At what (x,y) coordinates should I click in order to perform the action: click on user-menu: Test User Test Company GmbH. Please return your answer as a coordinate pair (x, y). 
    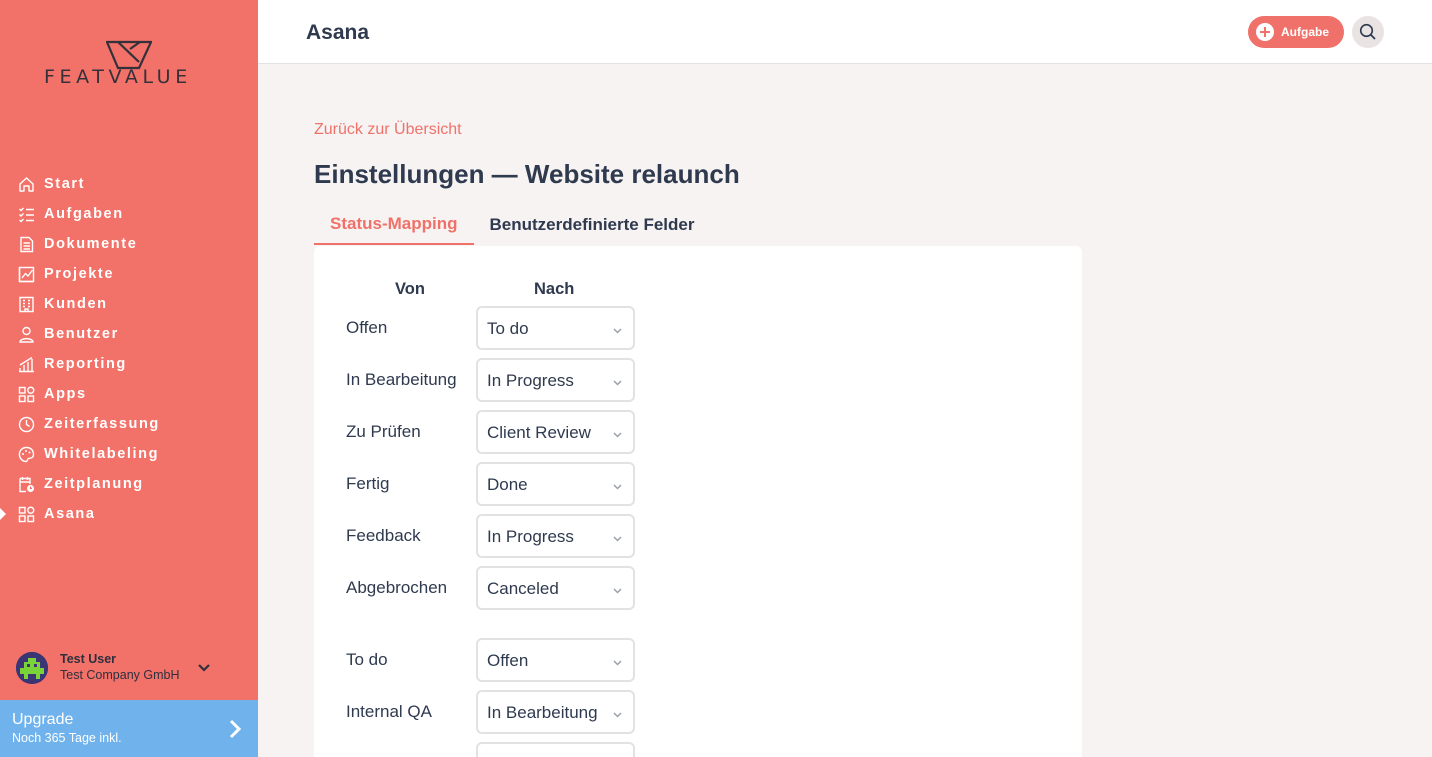
    Looking at the image, I should click on (129, 669).